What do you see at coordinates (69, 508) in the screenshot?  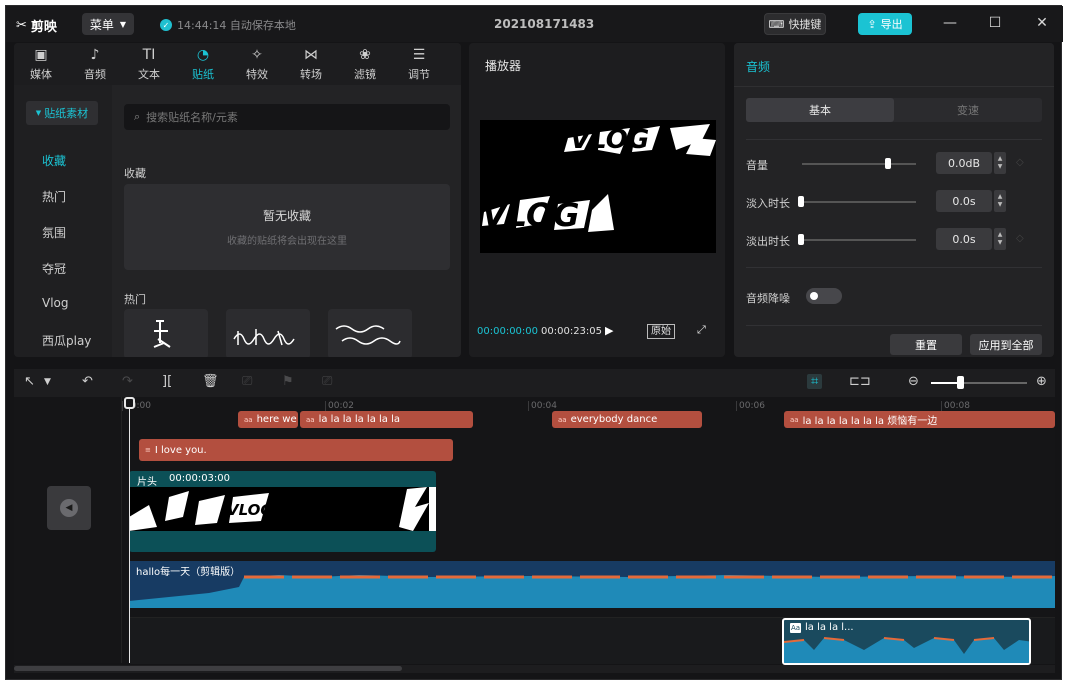 I see `track-mute-button: ◀` at bounding box center [69, 508].